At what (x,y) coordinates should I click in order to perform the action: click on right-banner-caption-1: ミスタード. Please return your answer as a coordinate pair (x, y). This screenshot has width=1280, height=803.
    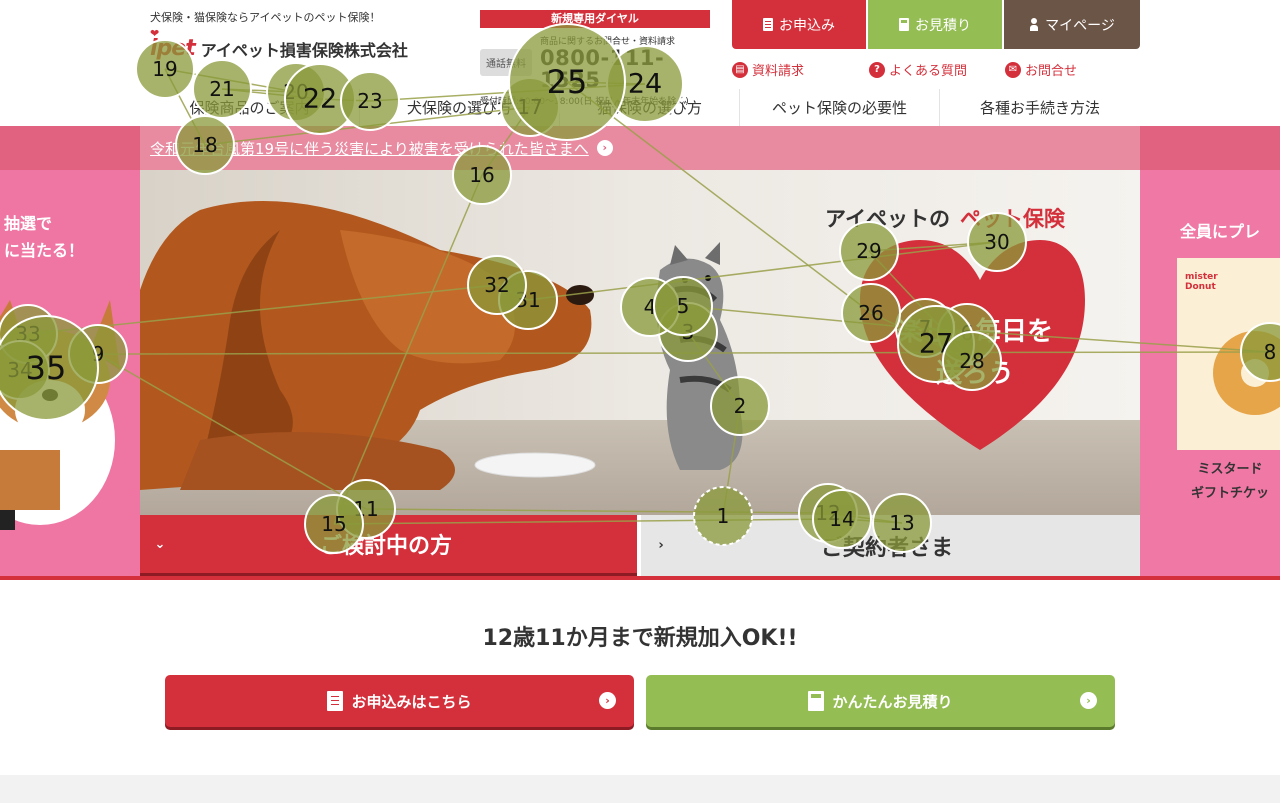
    Looking at the image, I should click on (1230, 469).